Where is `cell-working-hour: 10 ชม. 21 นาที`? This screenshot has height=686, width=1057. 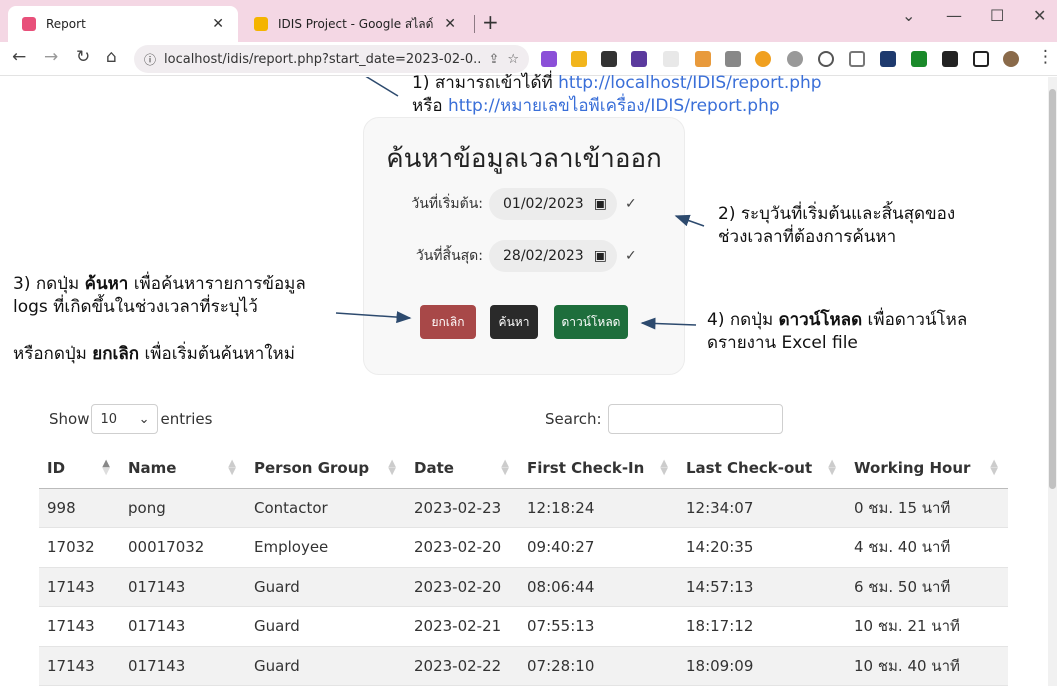 cell-working-hour: 10 ชม. 21 นาที is located at coordinates (927, 626).